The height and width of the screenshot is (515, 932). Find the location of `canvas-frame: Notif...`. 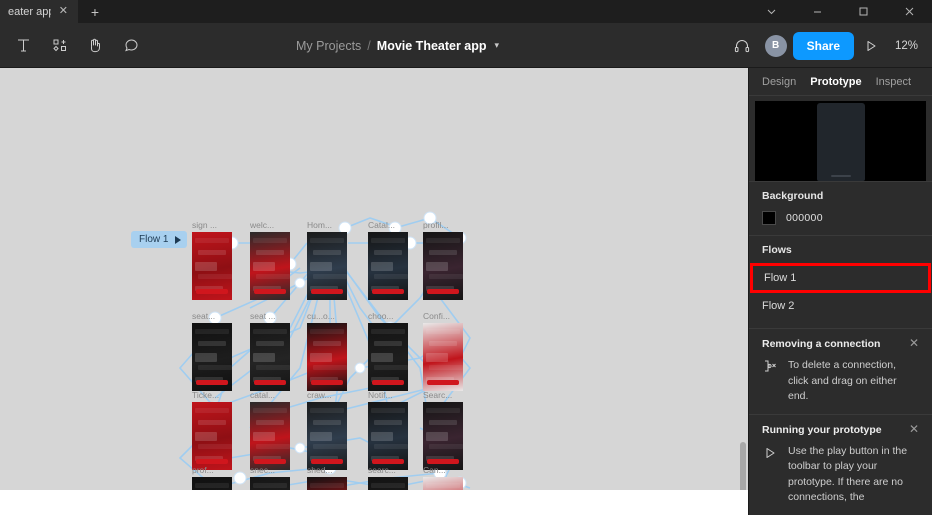

canvas-frame: Notif... is located at coordinates (390, 430).